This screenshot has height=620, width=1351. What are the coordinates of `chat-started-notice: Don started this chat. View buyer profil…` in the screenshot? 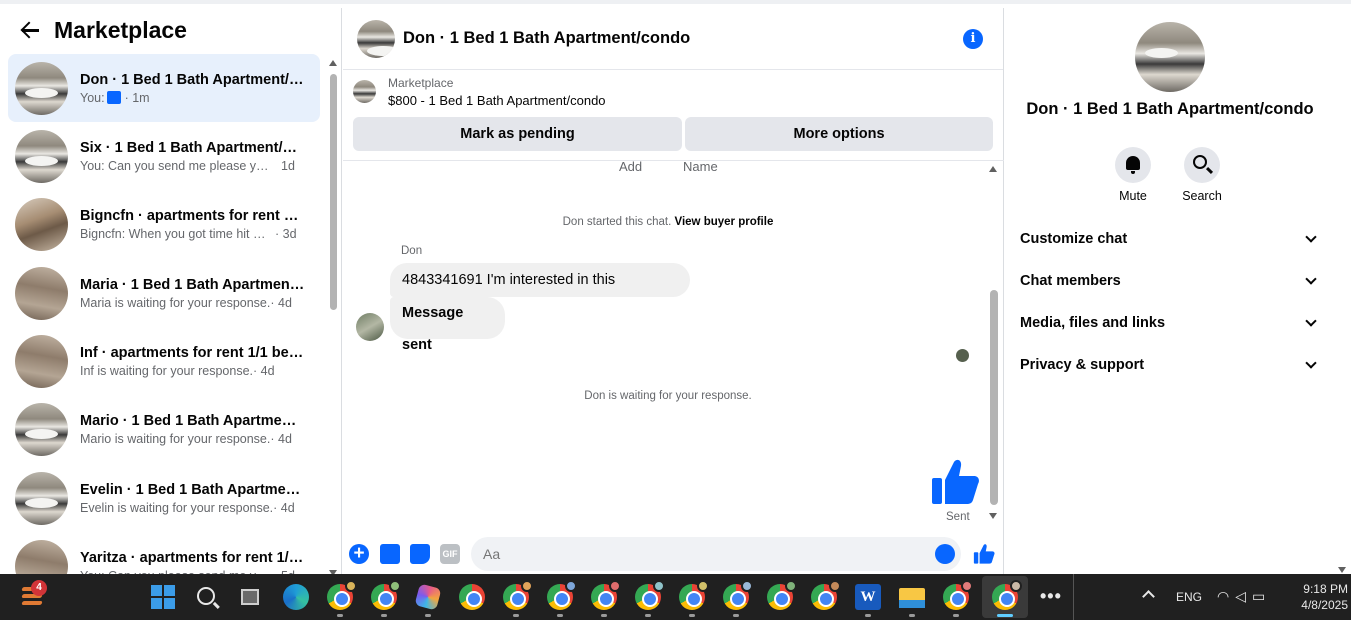 It's located at (668, 222).